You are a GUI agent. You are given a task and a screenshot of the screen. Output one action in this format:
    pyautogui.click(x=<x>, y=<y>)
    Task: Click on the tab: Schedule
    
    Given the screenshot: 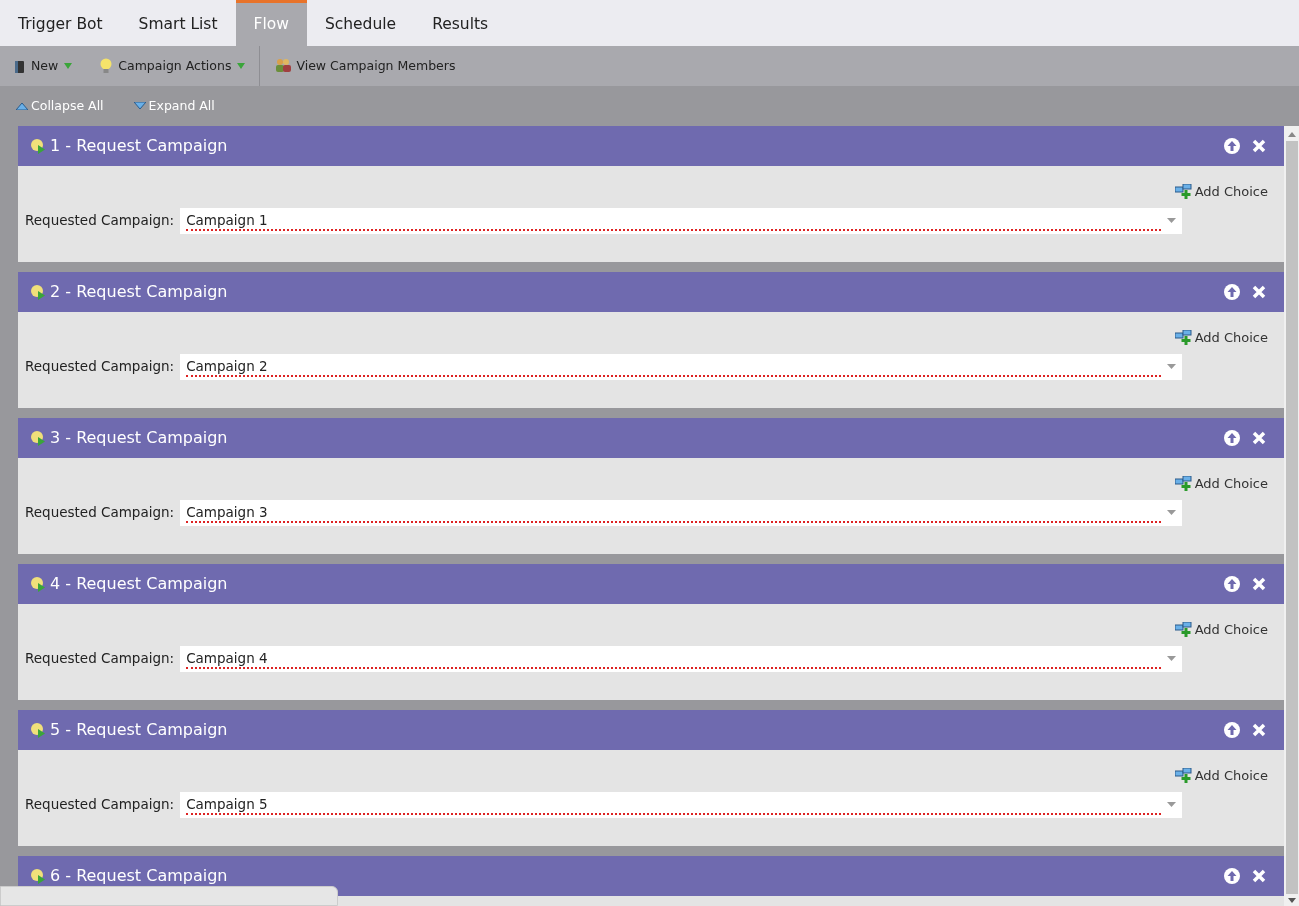 What is the action you would take?
    pyautogui.click(x=360, y=23)
    